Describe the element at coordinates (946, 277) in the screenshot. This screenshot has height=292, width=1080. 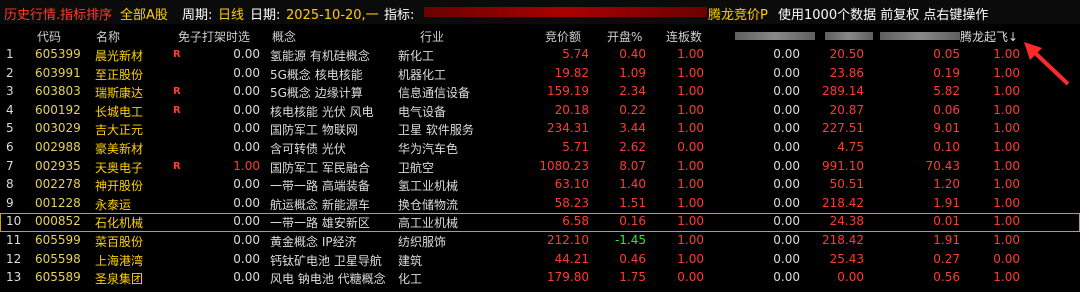
I see `col-c-value: 0.56` at that location.